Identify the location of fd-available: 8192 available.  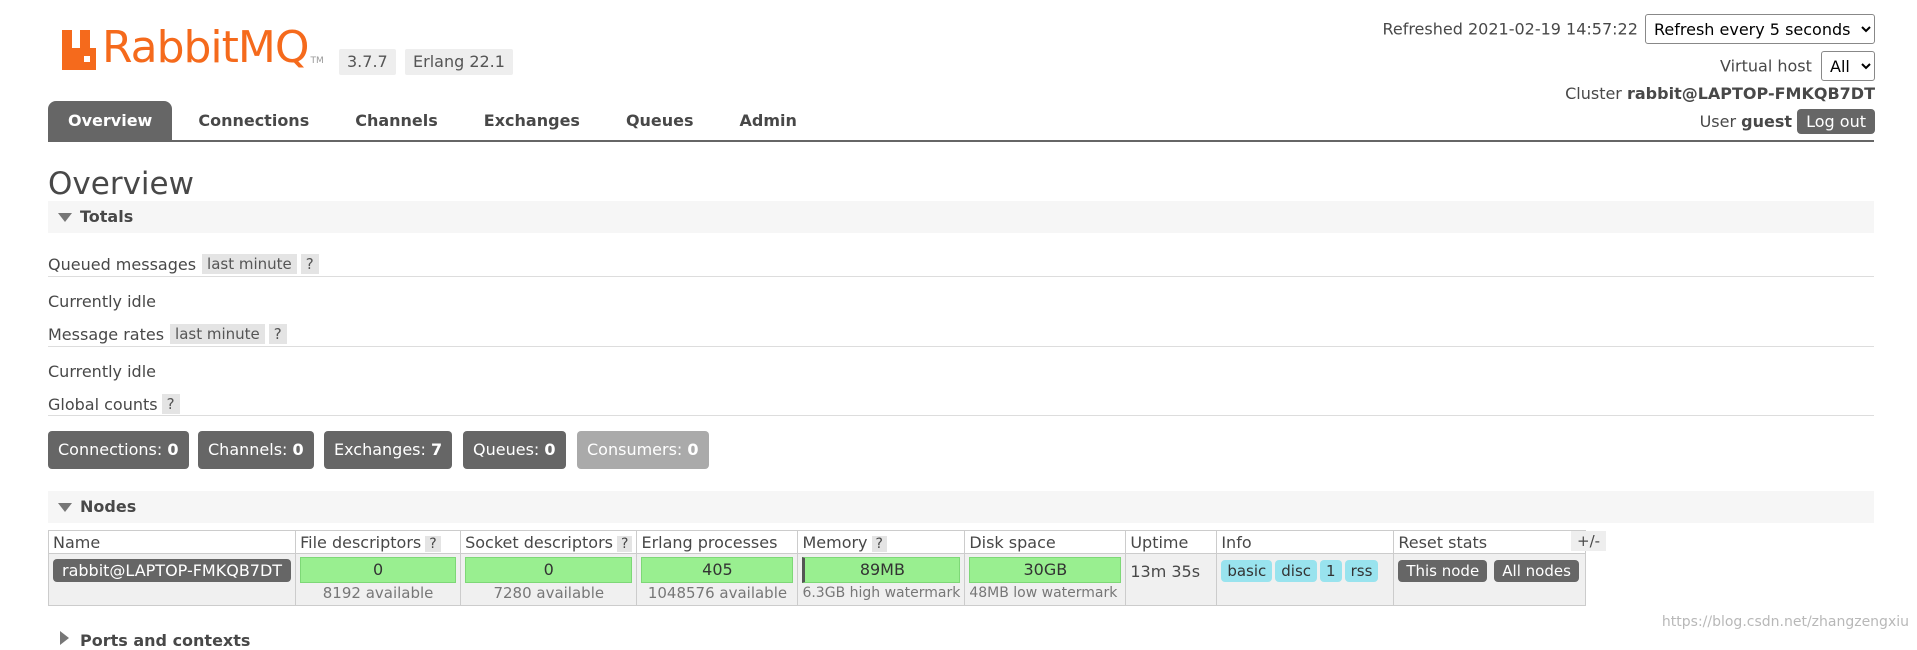
(378, 593).